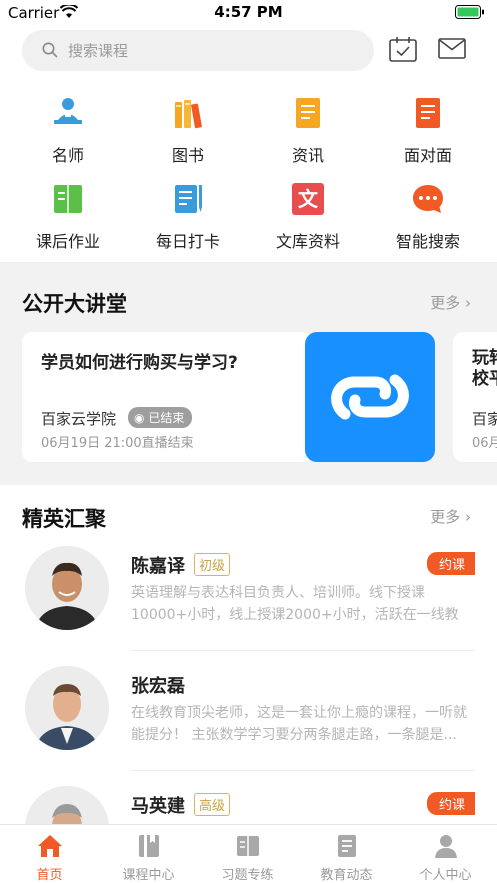  What do you see at coordinates (98, 51) in the screenshot?
I see `search-placeholder: 搜索课程` at bounding box center [98, 51].